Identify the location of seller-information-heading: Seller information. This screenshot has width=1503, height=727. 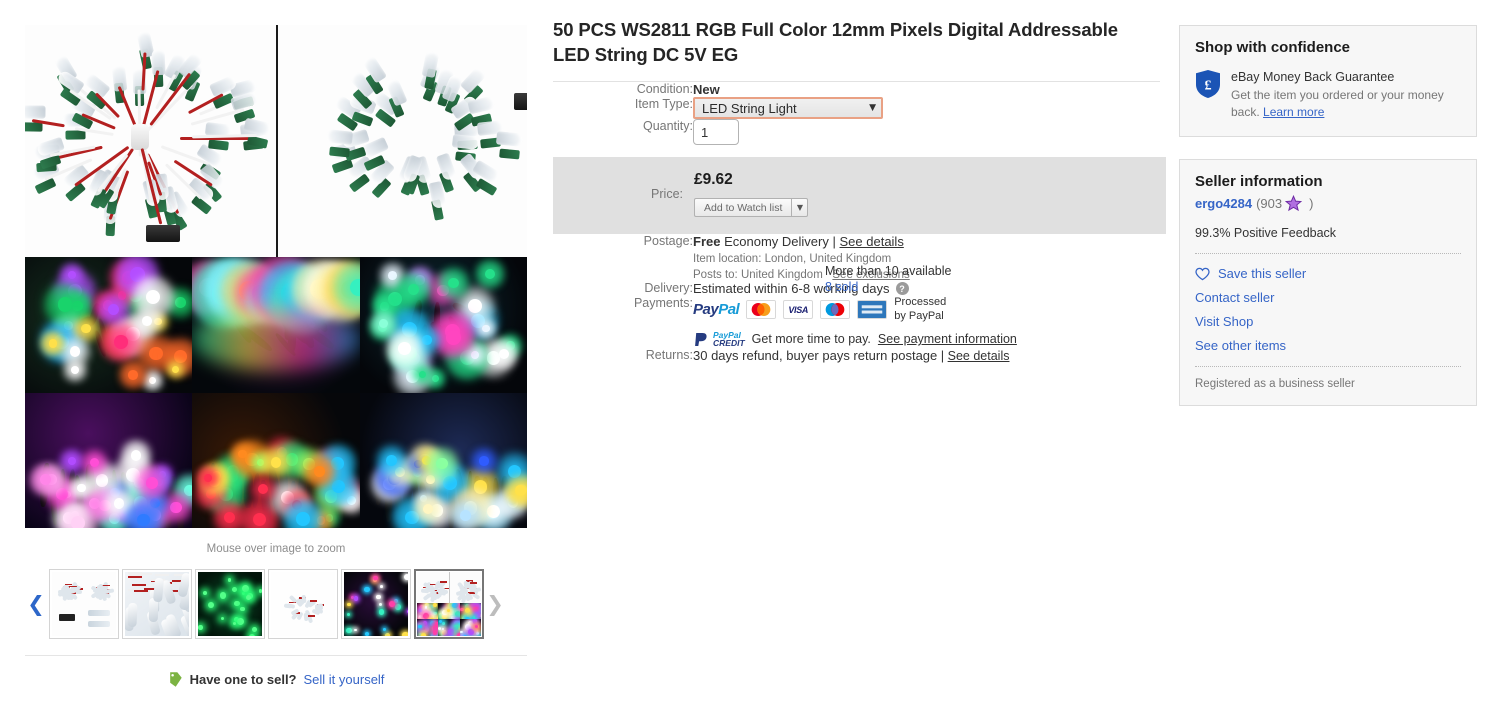
(1259, 182).